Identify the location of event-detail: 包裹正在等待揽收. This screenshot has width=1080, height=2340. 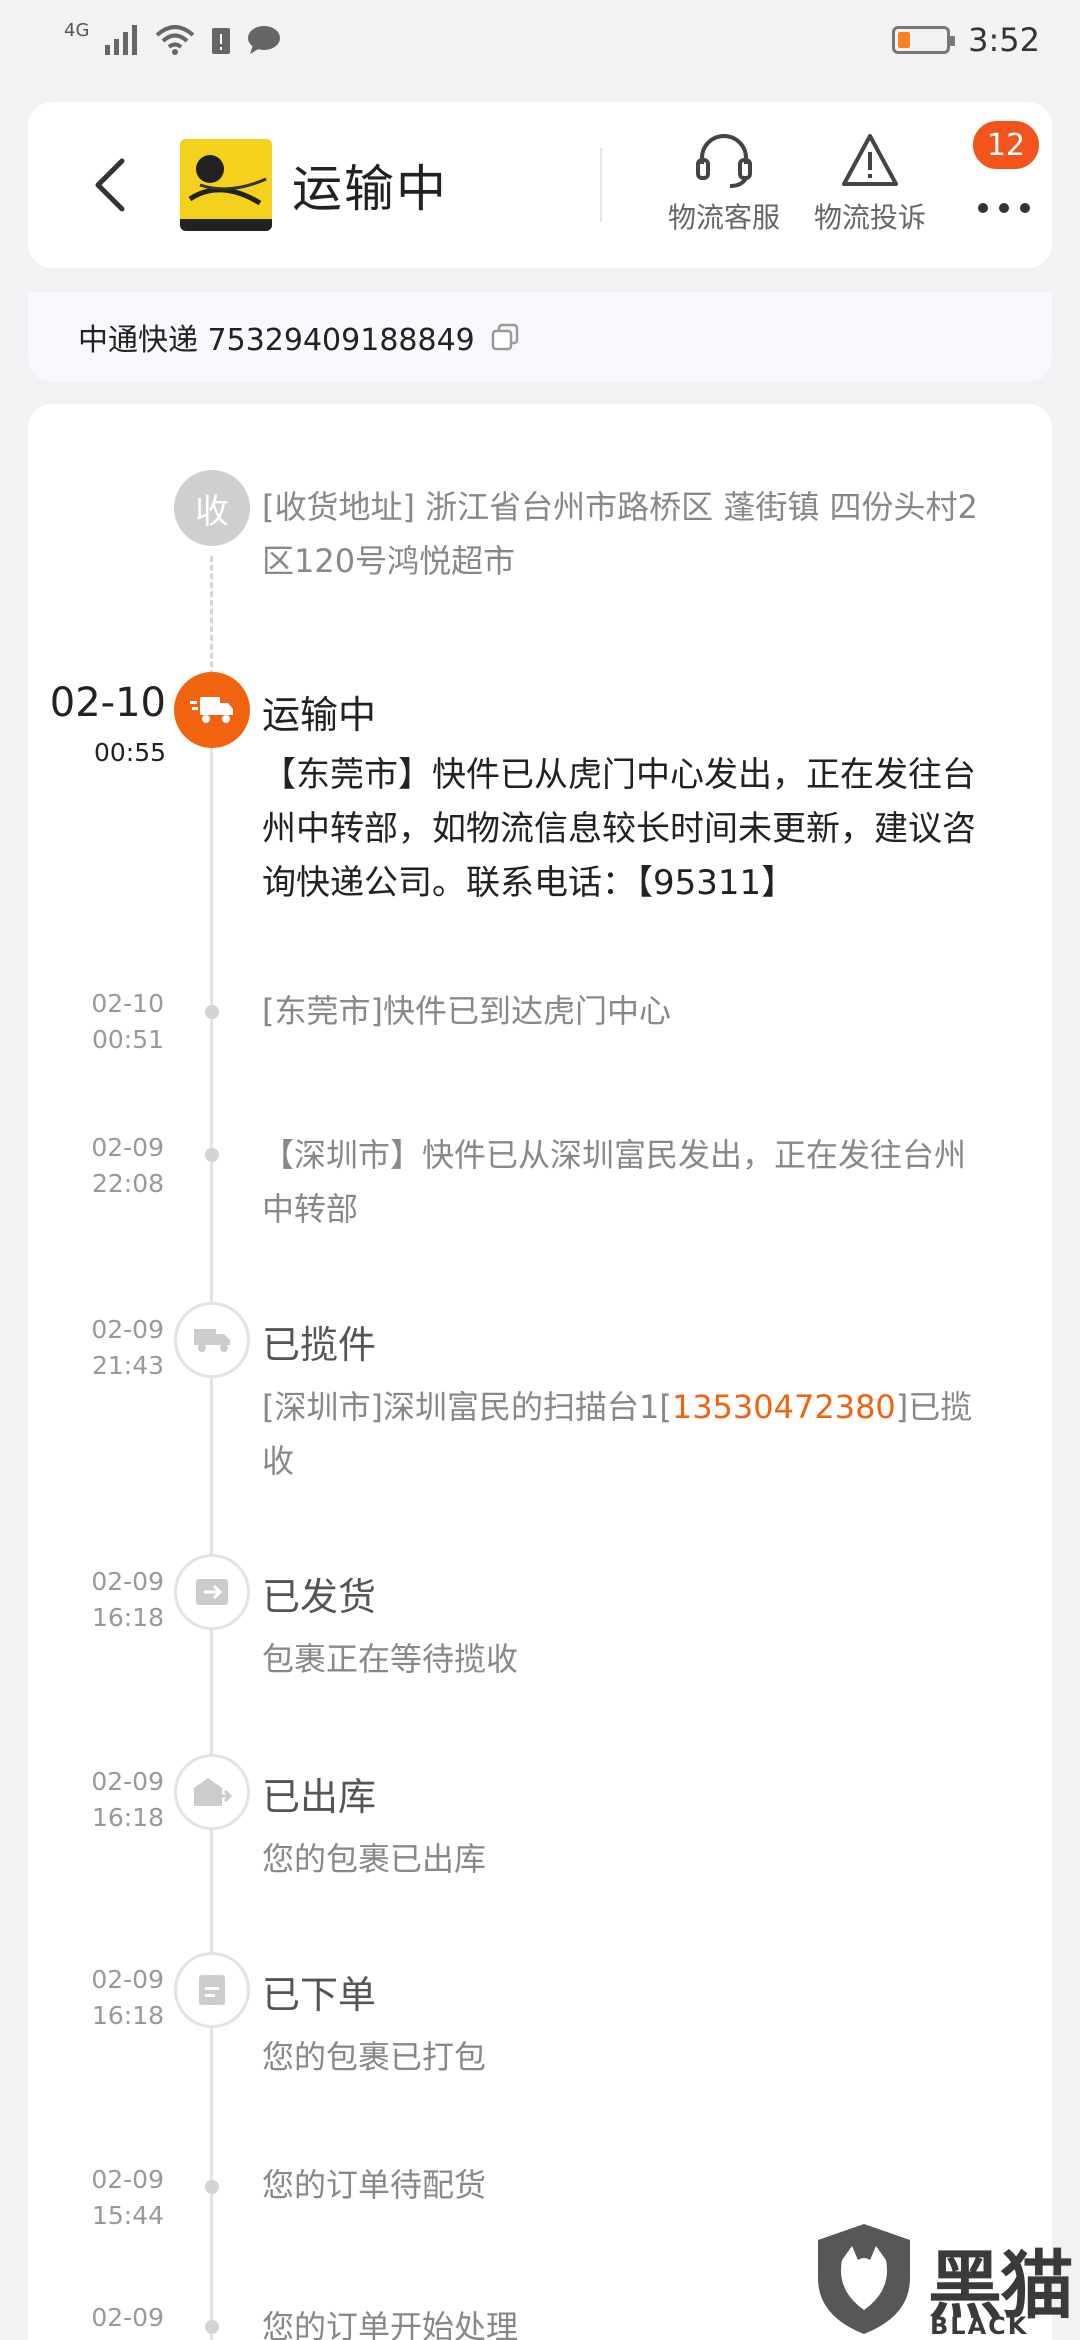
(390, 1659).